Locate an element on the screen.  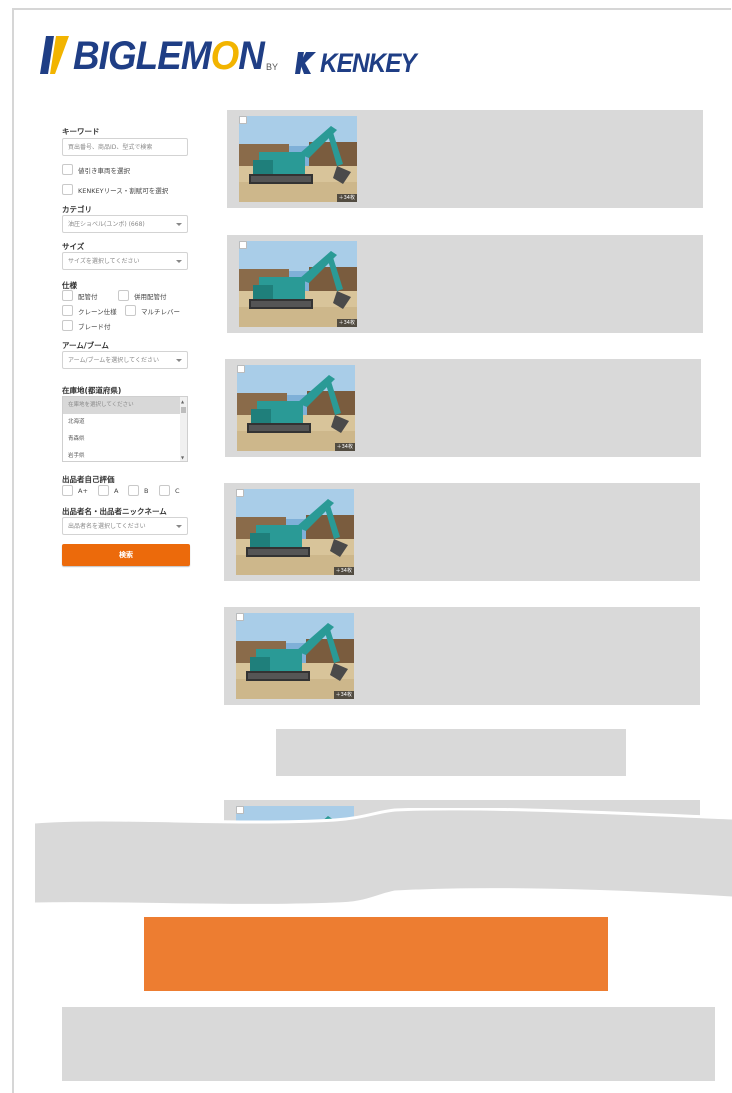
logo-letter-o: O is located at coordinates (225, 56).